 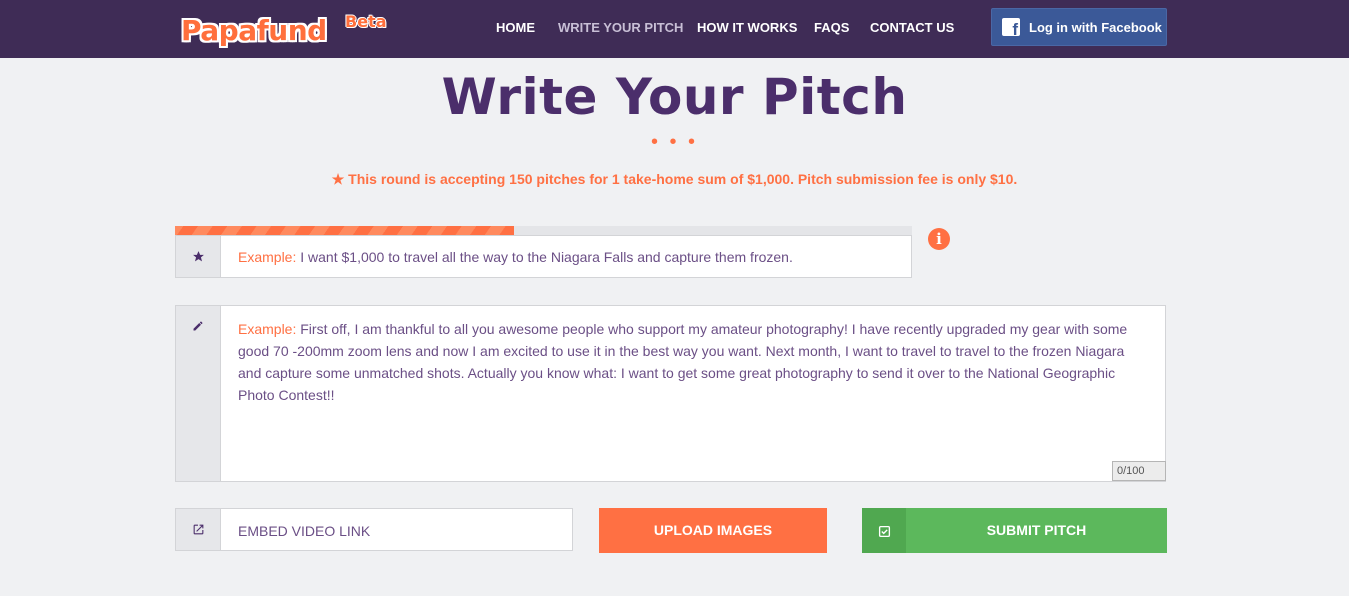 I want to click on page-title: Write Your Pitch, so click(x=674, y=97).